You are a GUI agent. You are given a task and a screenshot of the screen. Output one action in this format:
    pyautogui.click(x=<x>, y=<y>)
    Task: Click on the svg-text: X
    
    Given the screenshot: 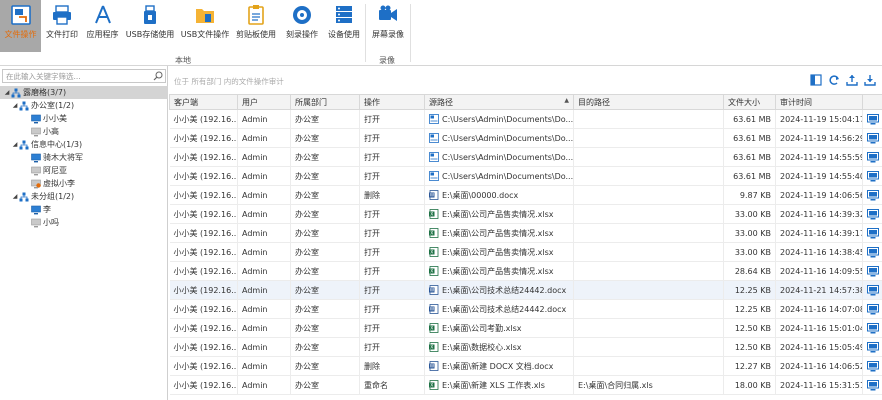 What is the action you would take?
    pyautogui.click(x=431, y=233)
    